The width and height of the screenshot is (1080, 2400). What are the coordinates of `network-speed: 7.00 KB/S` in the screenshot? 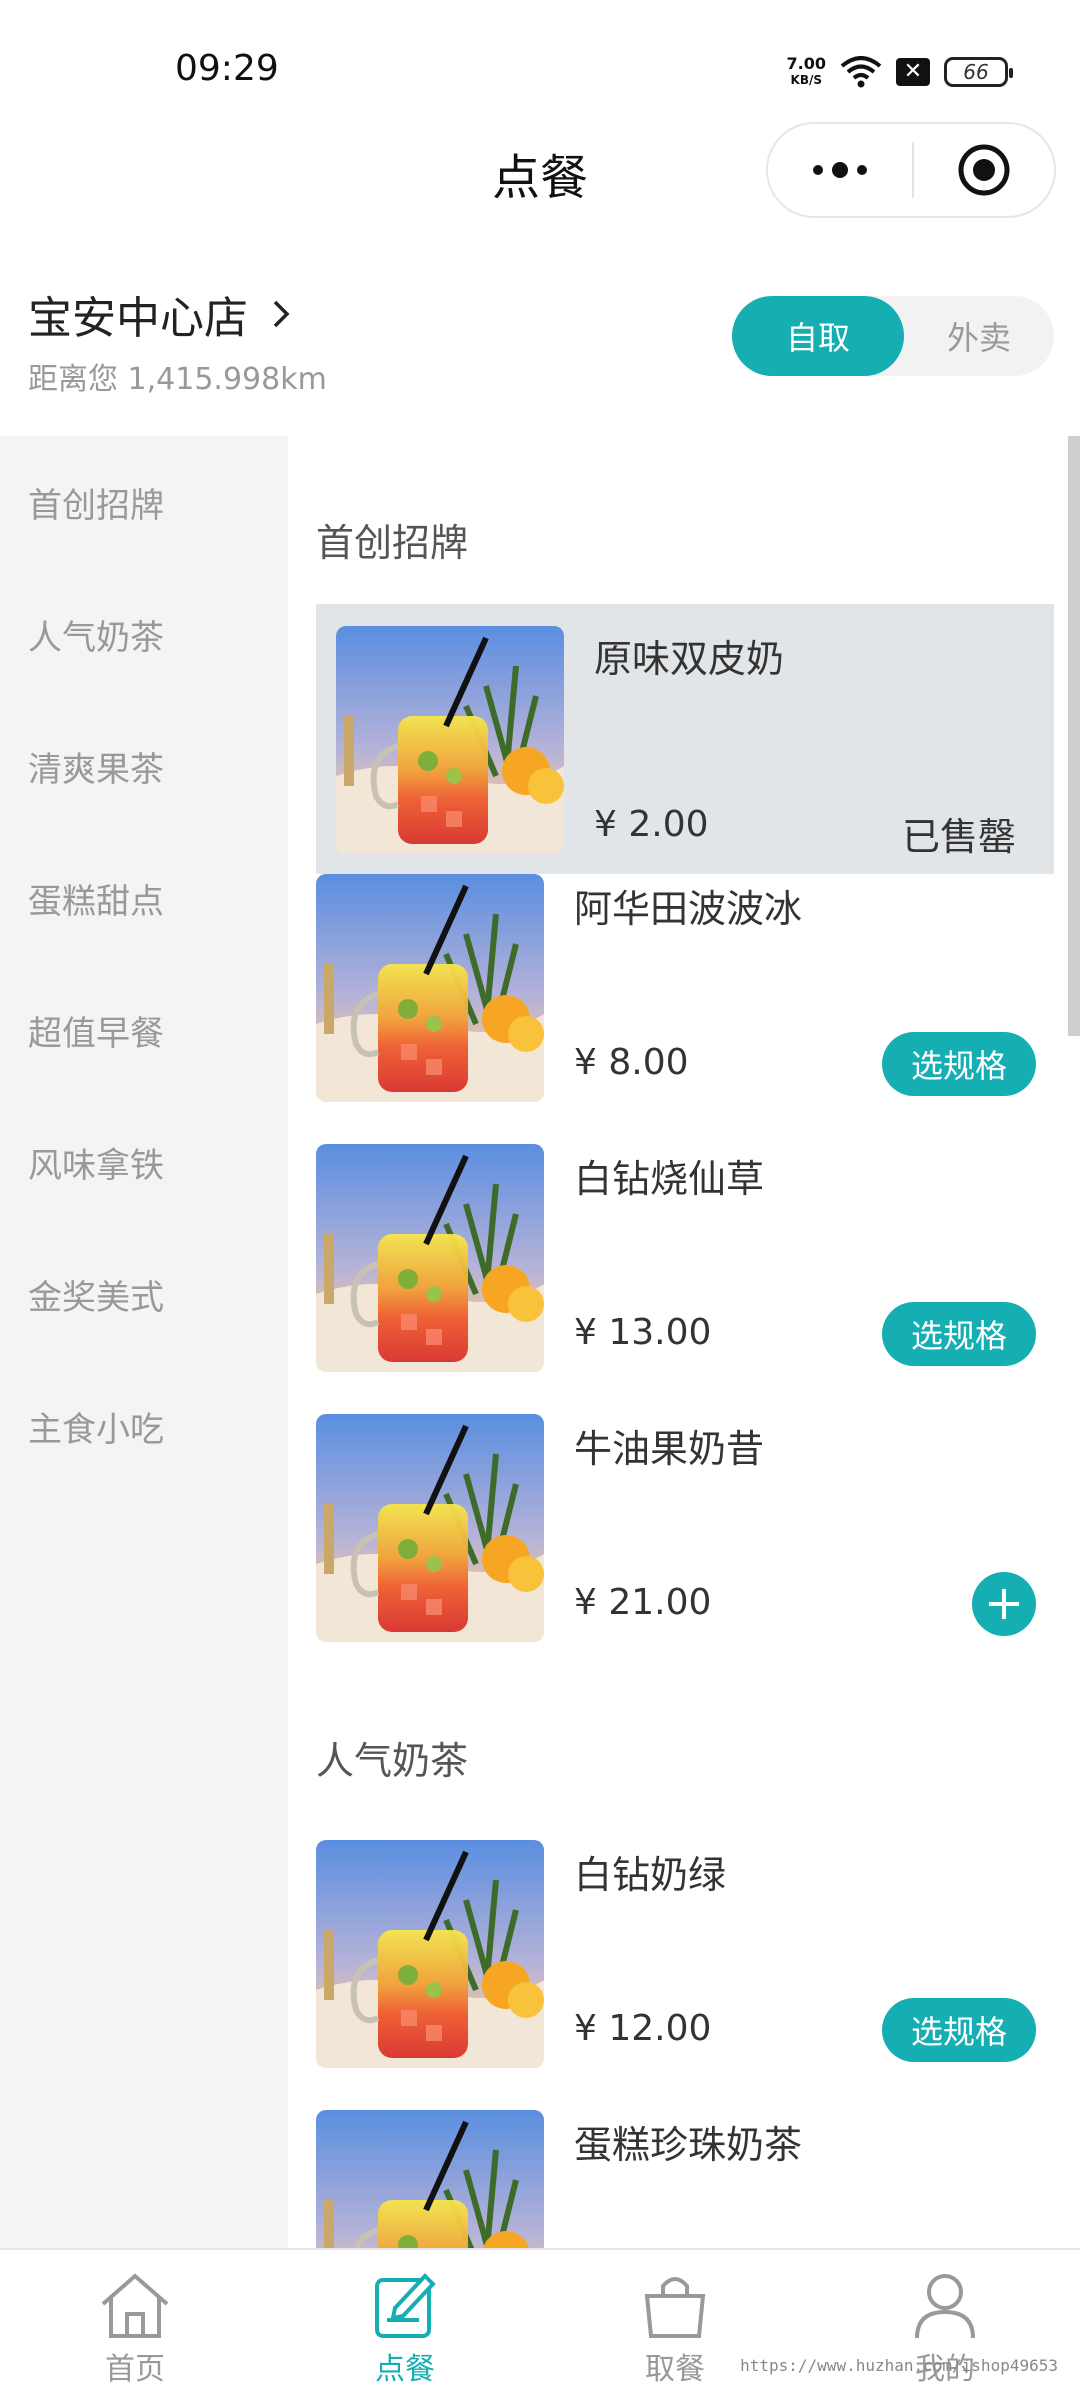 It's located at (806, 71).